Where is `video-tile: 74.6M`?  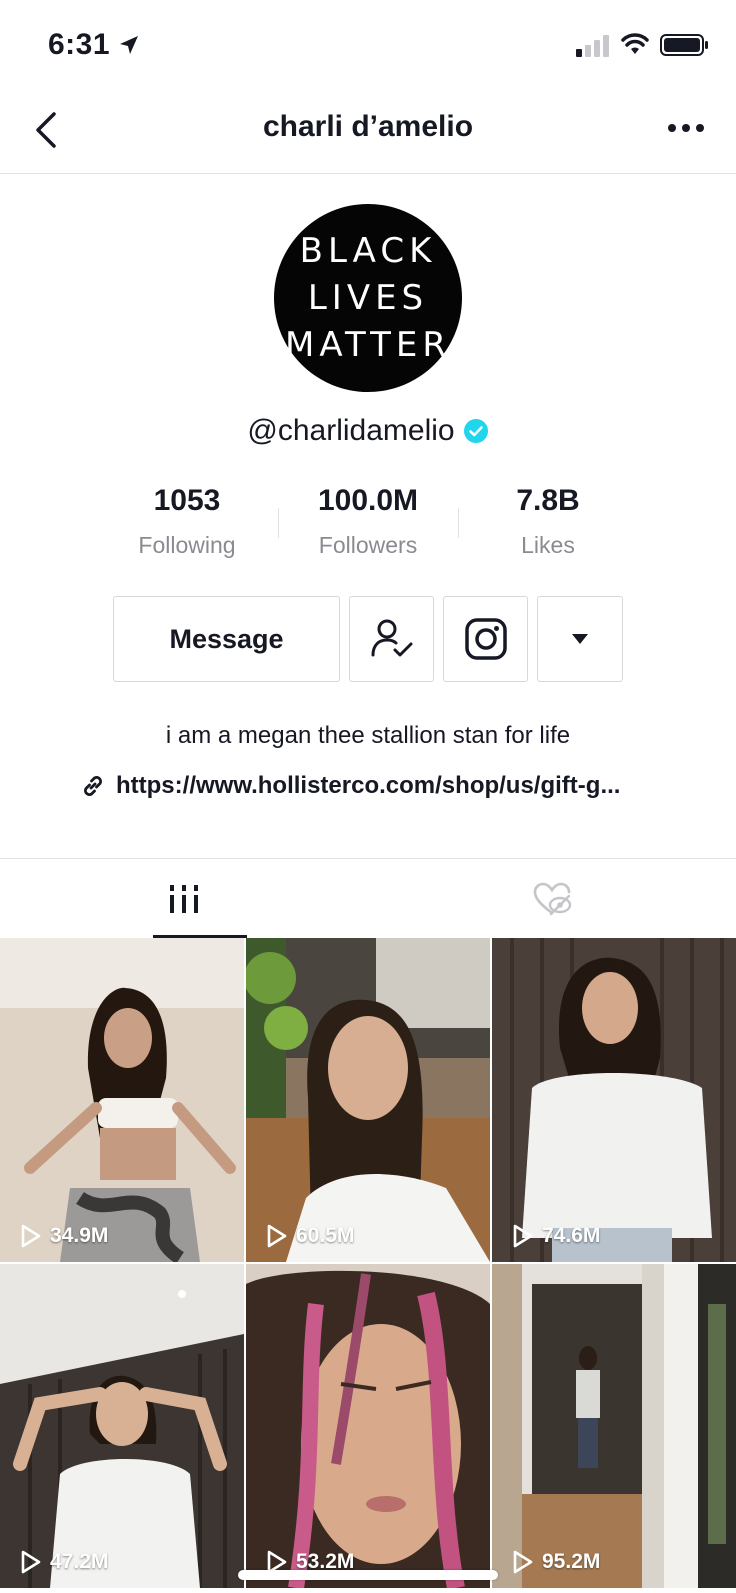
video-tile: 74.6M is located at coordinates (614, 1100).